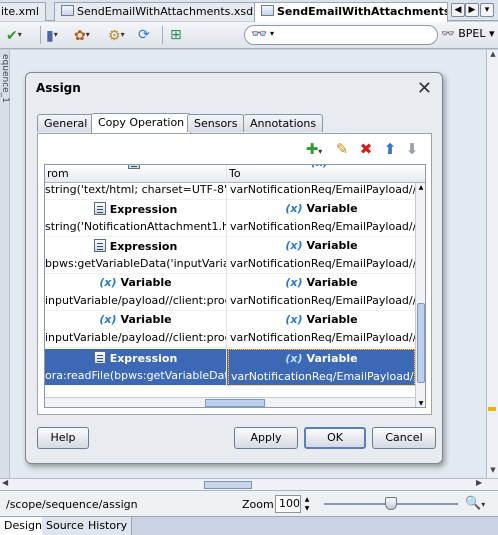 The image size is (498, 535). I want to click on glasses-icon: 👓, so click(448, 33).